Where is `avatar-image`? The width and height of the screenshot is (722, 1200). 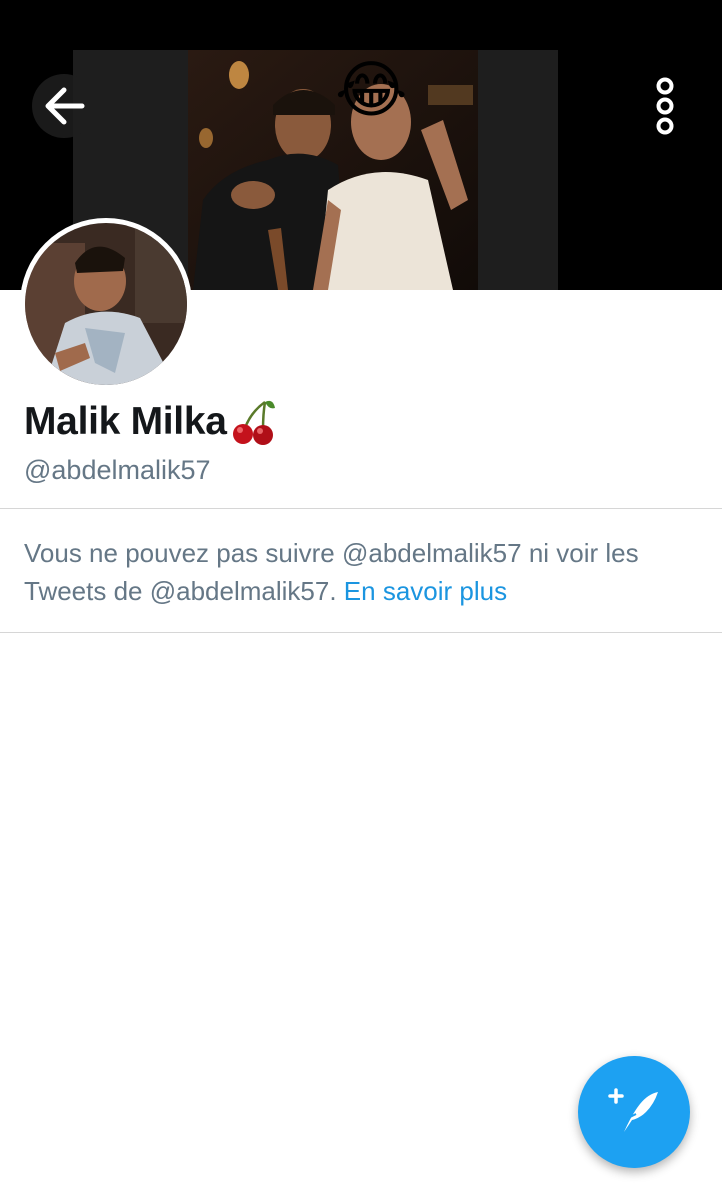 avatar-image is located at coordinates (106, 304).